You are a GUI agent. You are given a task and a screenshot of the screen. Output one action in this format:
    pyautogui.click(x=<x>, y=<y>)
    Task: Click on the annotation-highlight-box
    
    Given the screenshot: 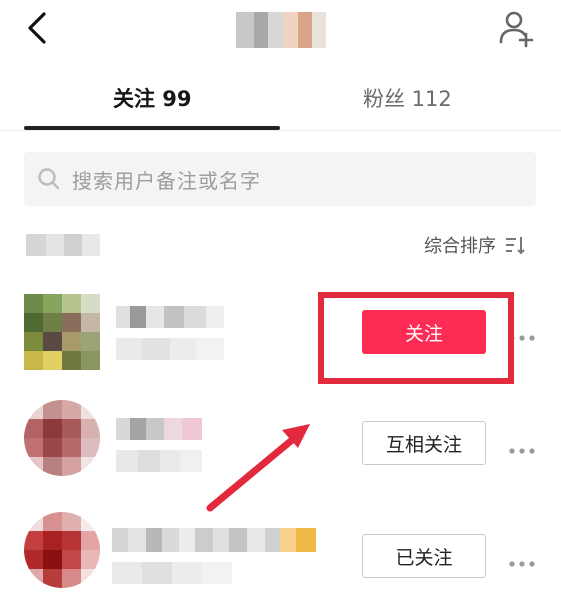 What is the action you would take?
    pyautogui.click(x=416, y=338)
    